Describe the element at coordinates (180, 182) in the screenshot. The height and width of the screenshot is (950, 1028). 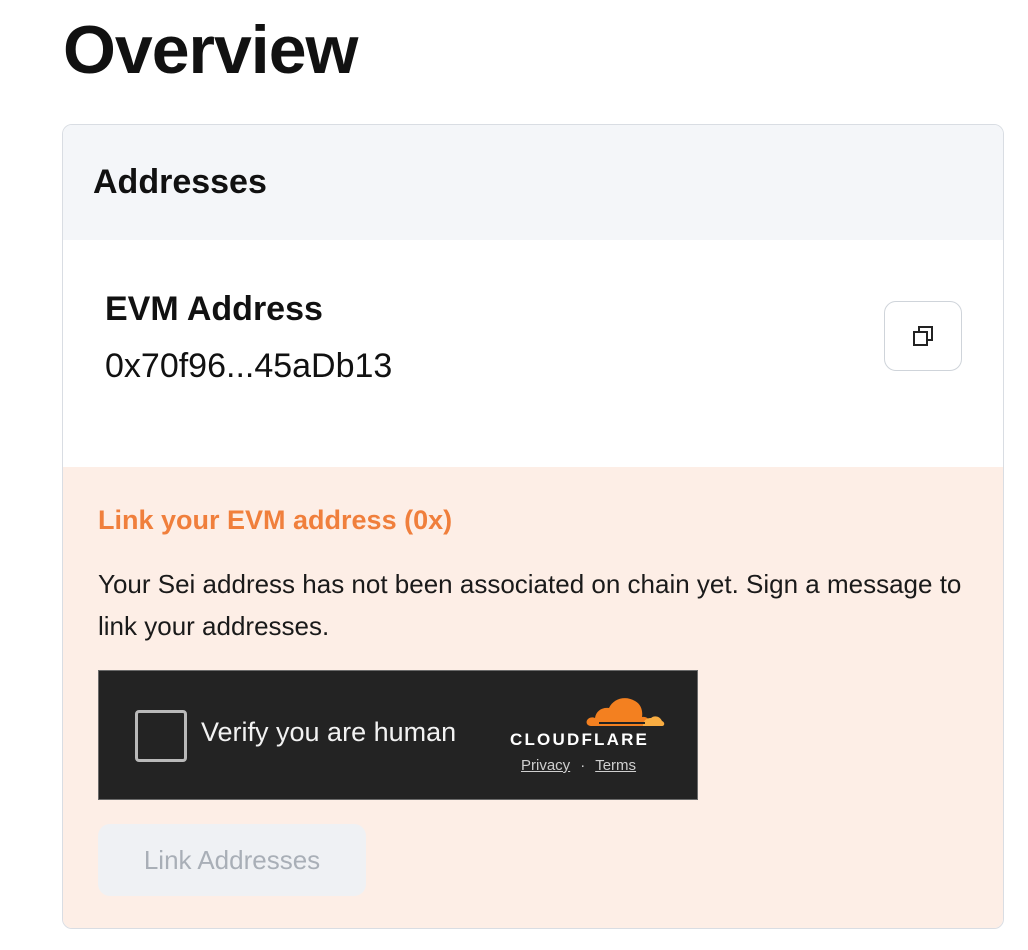
I see `card-header-title: Addresses` at that location.